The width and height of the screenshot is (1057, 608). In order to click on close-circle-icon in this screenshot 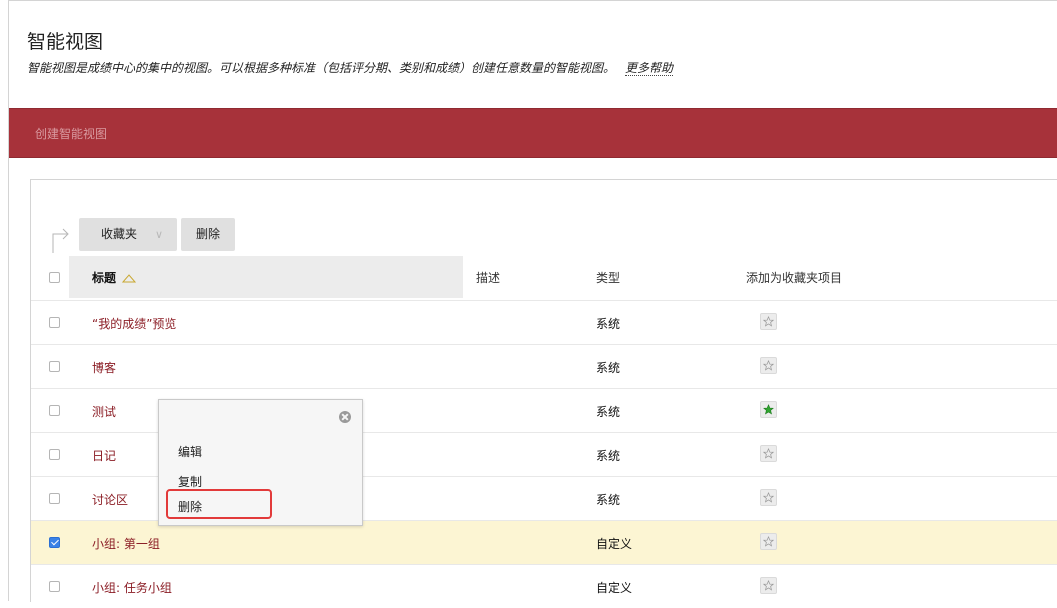, I will do `click(345, 417)`.